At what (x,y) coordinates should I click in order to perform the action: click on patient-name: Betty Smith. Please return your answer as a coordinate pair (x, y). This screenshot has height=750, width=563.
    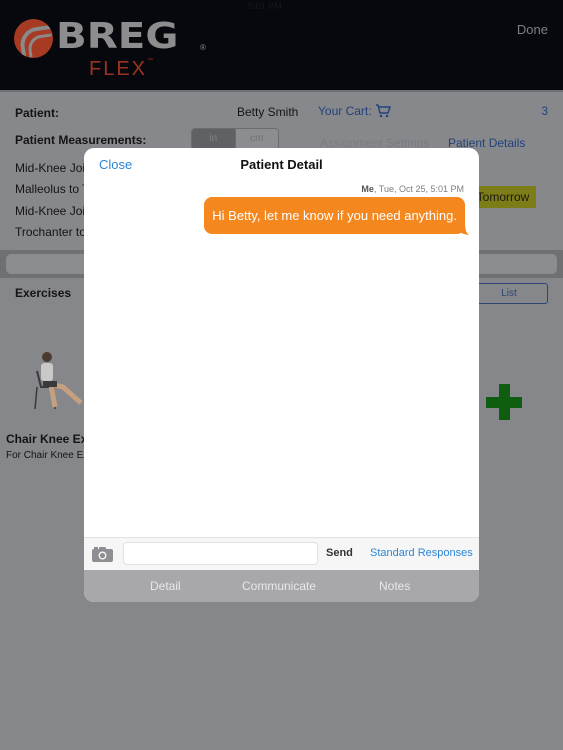
    Looking at the image, I should click on (268, 112).